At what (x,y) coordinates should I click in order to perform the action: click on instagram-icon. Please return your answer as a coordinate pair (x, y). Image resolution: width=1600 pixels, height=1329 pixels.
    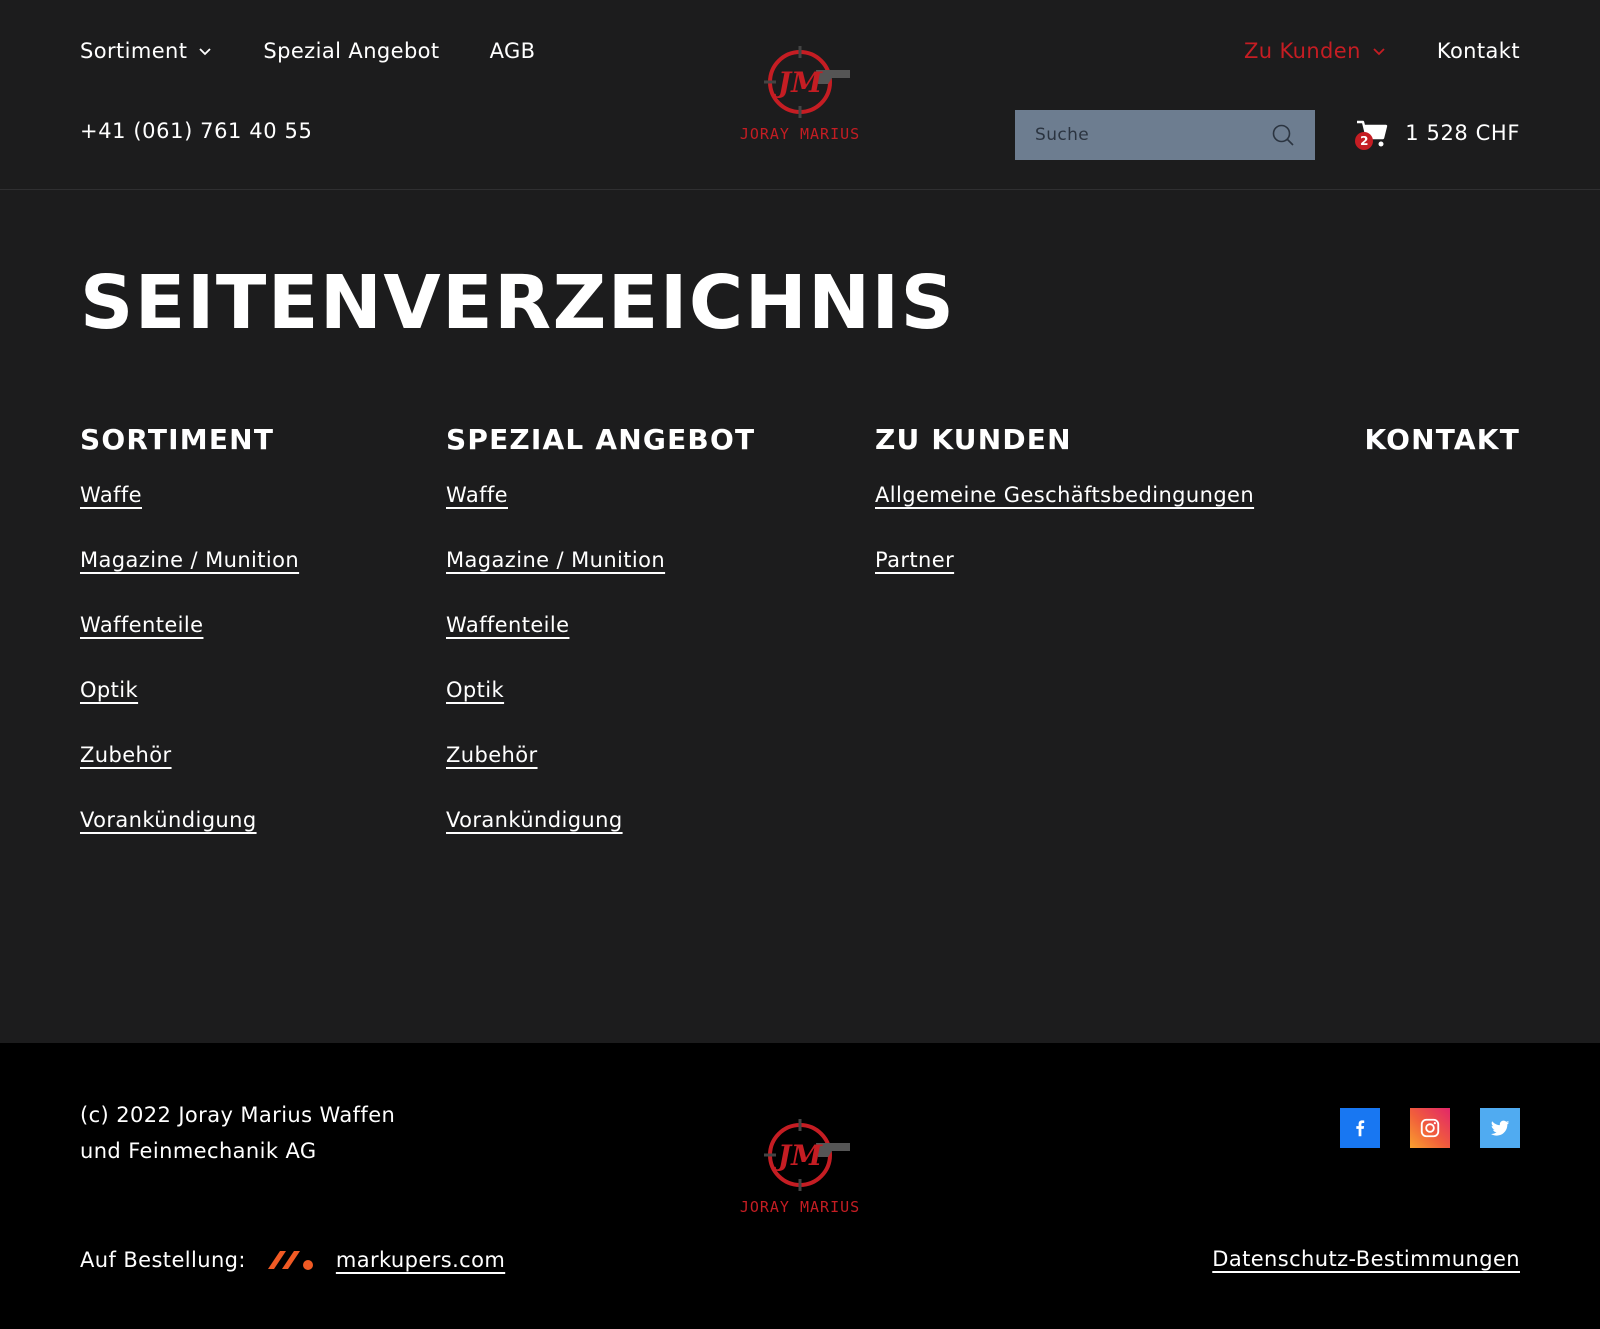
    Looking at the image, I should click on (1430, 1128).